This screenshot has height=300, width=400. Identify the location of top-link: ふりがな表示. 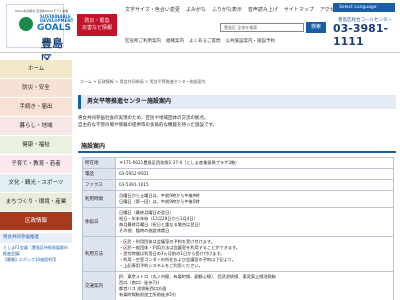
(227, 9).